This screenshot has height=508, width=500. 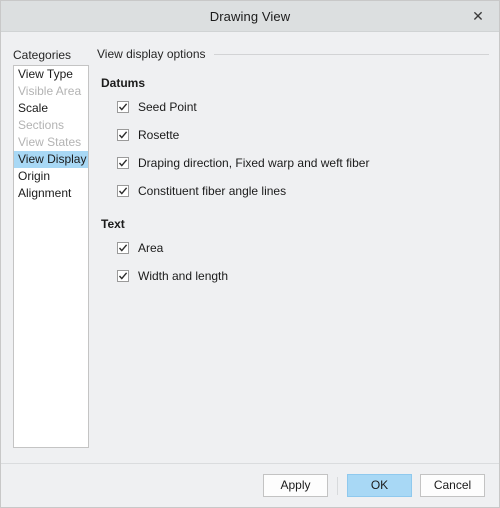 I want to click on close-icon: ✕, so click(x=478, y=16).